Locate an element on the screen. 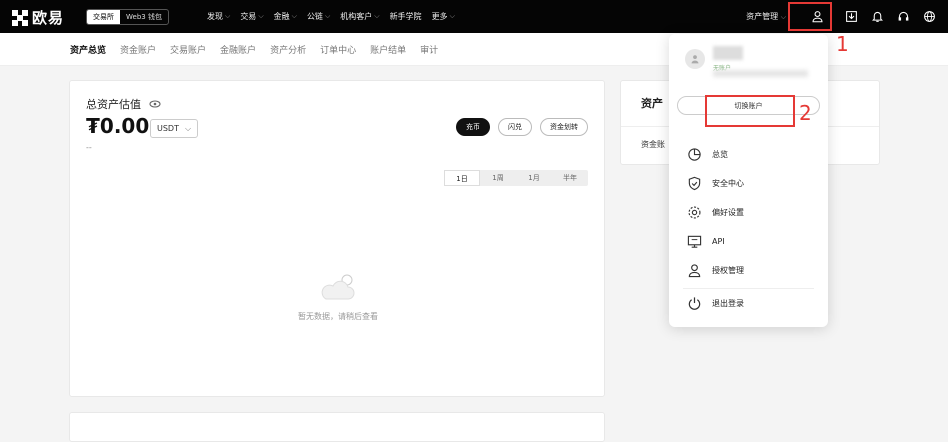  top-right-tools: 资产管理 ⌵ is located at coordinates (847, 16).